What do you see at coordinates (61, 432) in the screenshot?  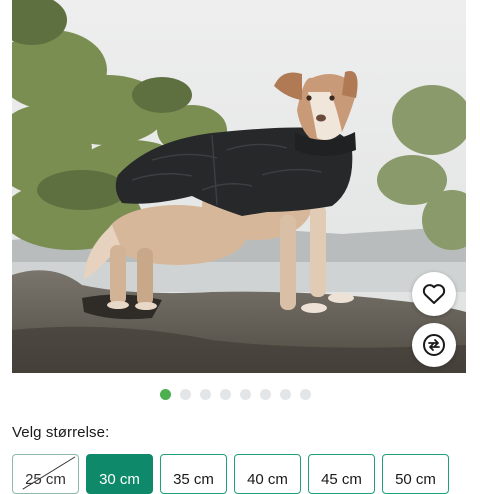 I see `size-selector-label: Velg størrelse:` at bounding box center [61, 432].